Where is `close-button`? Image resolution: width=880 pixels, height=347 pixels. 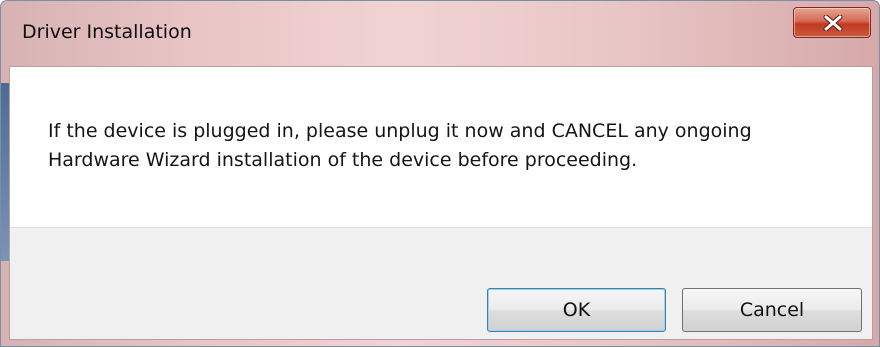
close-button is located at coordinates (832, 22).